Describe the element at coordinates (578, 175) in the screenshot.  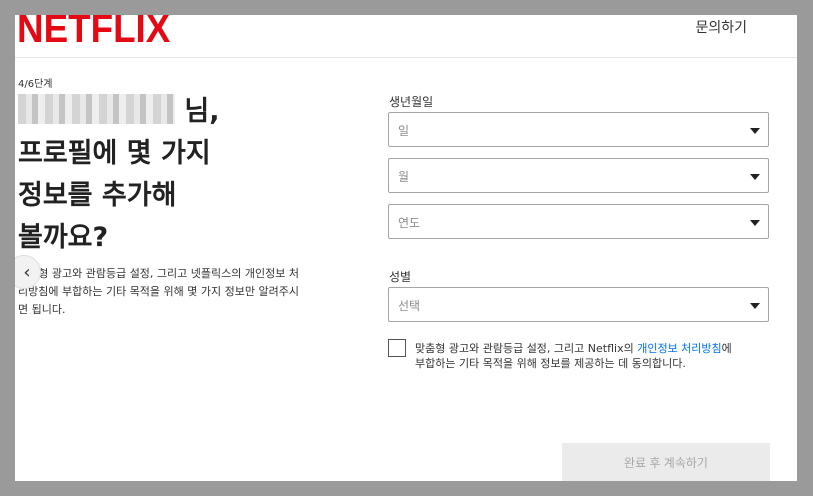
I see `month-select: 월` at that location.